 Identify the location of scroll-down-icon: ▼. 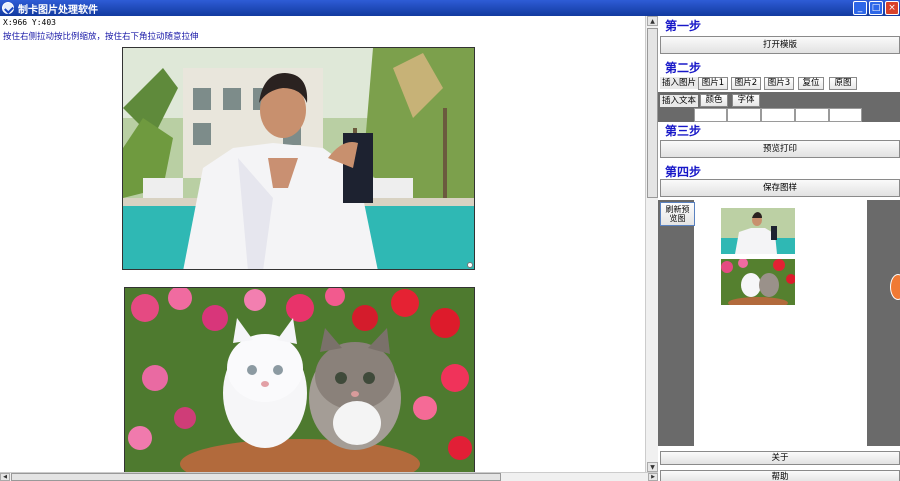
(652, 467).